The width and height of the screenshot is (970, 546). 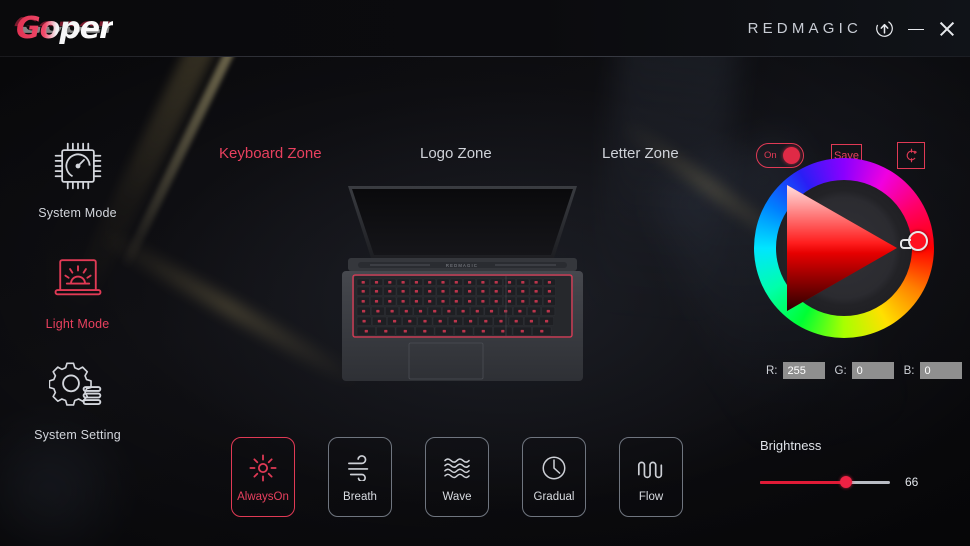 What do you see at coordinates (912, 482) in the screenshot?
I see `brightness-value: 66` at bounding box center [912, 482].